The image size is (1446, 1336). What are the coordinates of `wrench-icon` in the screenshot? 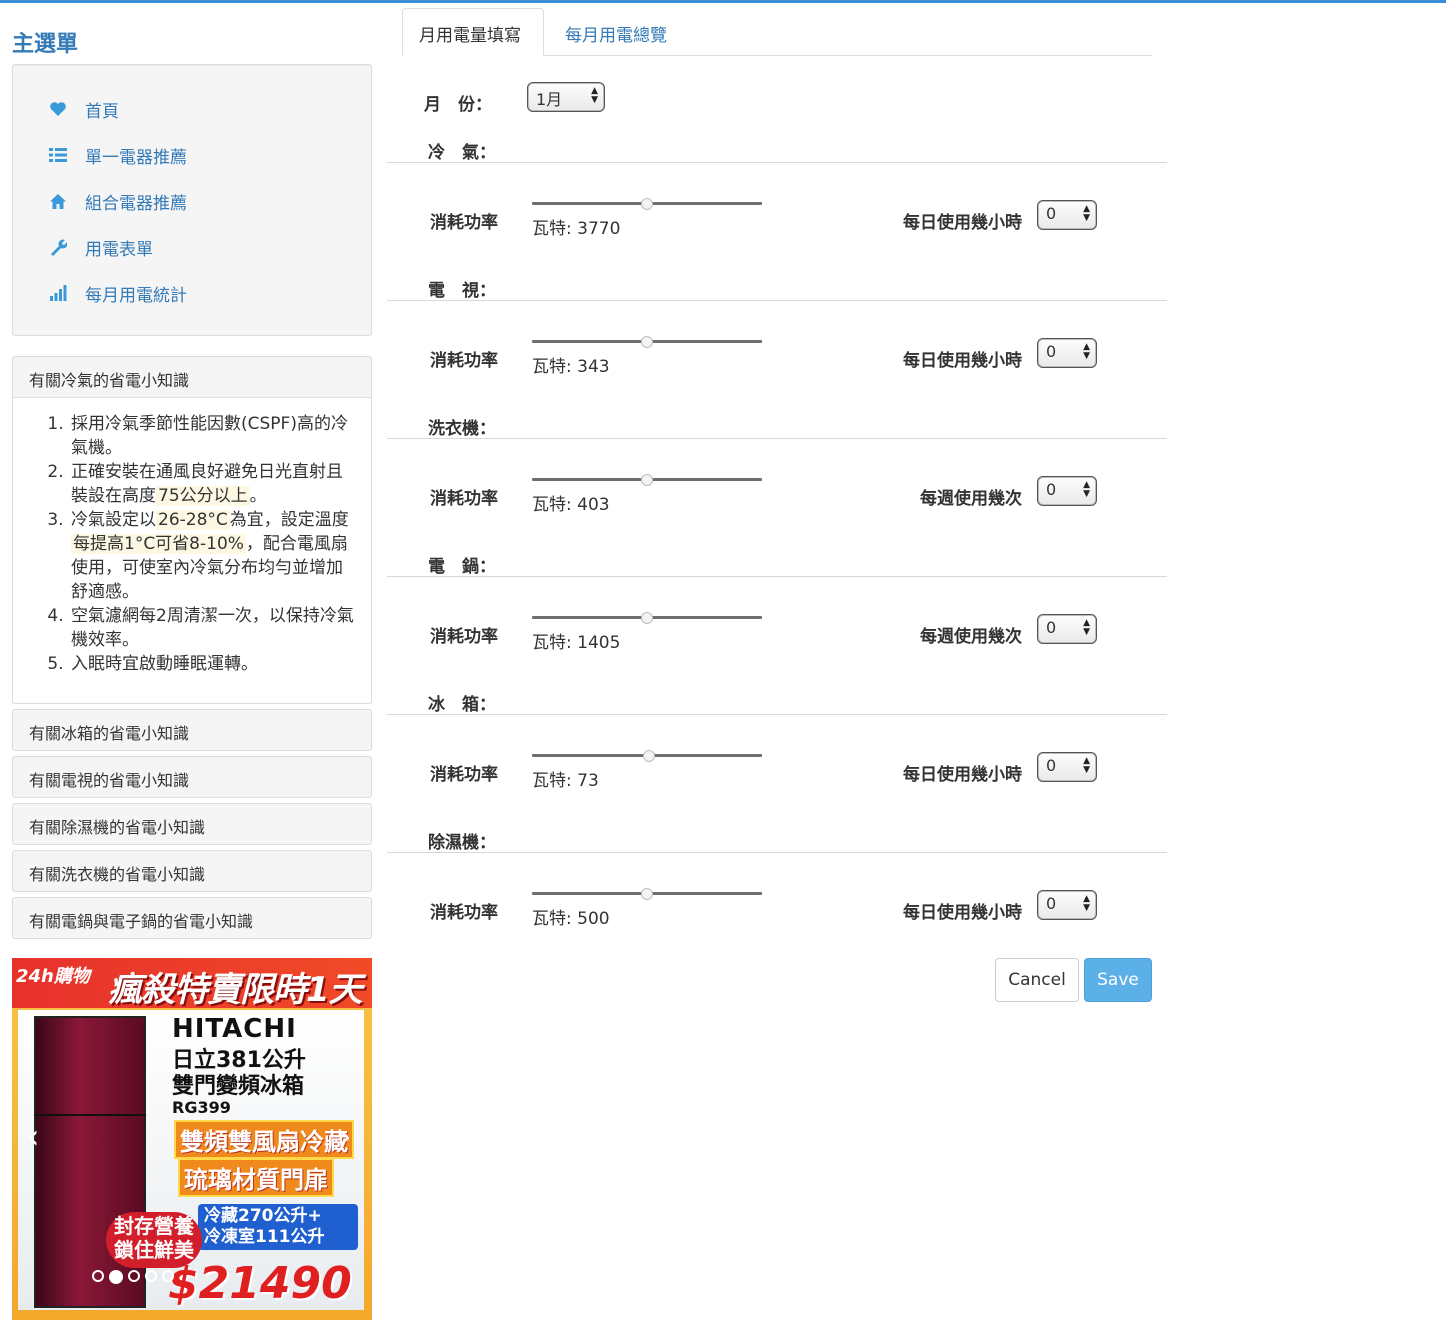 It's located at (58, 247).